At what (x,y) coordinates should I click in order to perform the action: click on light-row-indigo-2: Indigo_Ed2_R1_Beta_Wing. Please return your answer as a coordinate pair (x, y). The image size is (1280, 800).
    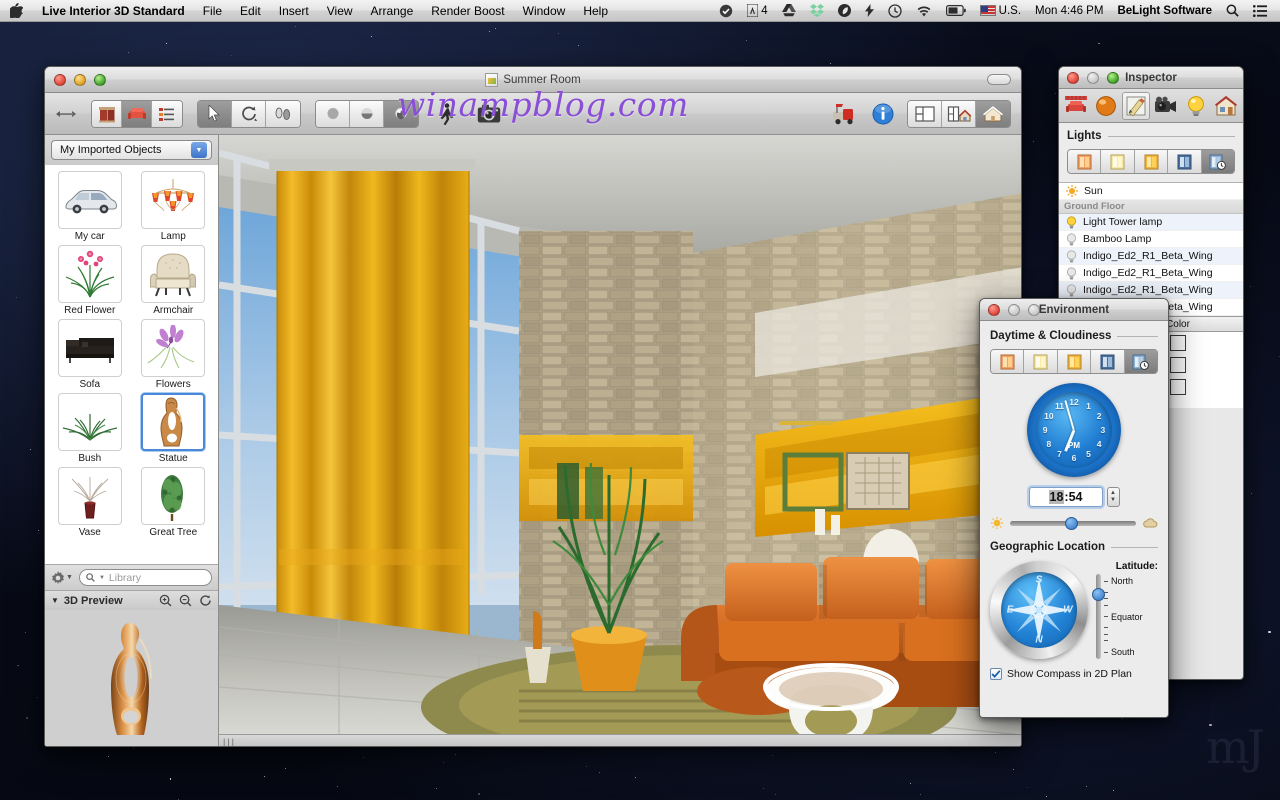
    Looking at the image, I should click on (1151, 273).